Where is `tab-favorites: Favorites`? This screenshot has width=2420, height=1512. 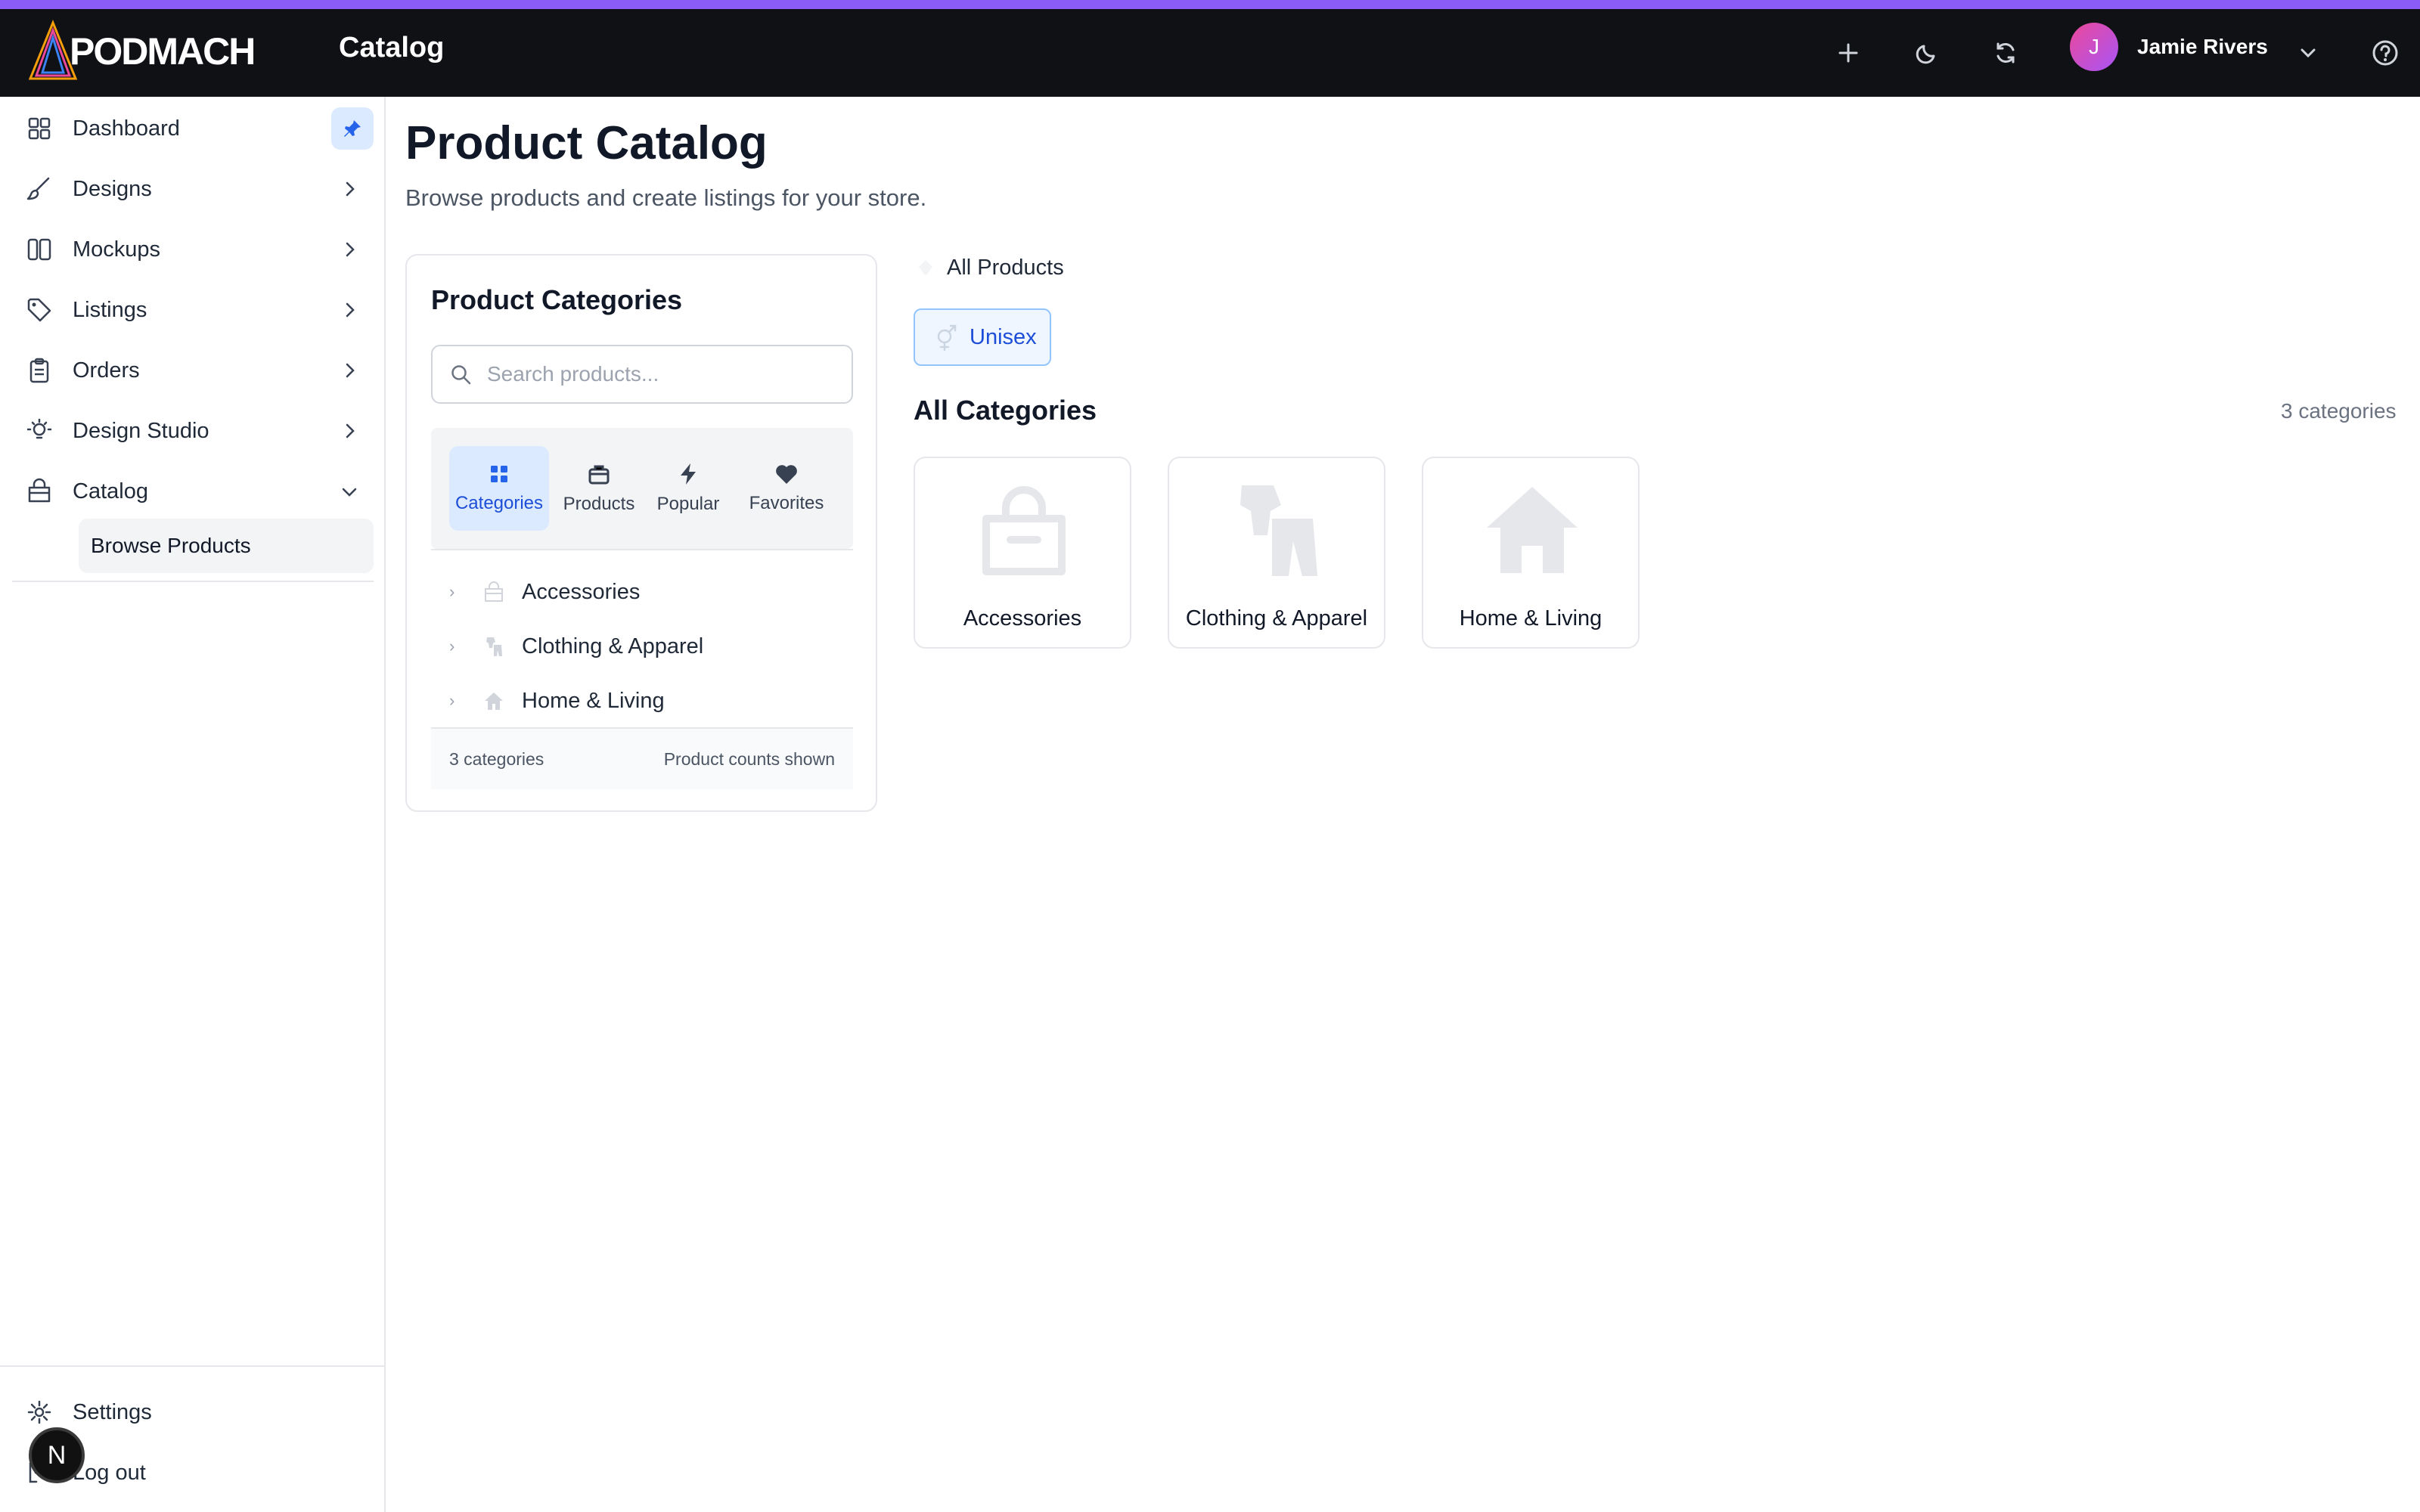 tab-favorites: Favorites is located at coordinates (786, 488).